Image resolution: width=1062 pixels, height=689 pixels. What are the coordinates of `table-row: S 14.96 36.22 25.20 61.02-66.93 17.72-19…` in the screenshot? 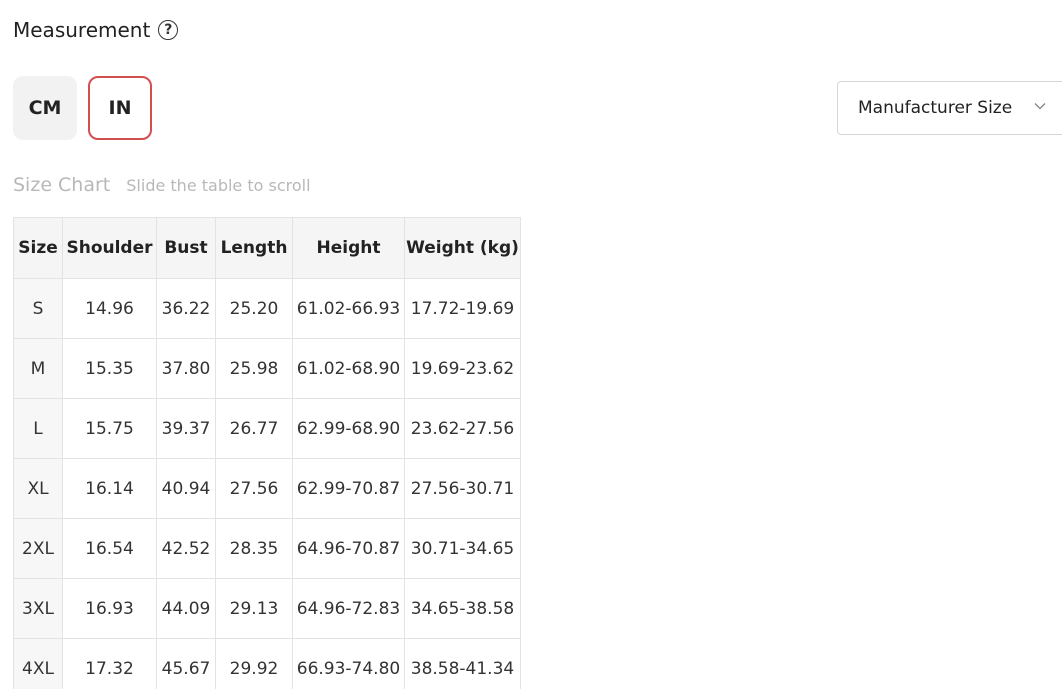 It's located at (267, 308).